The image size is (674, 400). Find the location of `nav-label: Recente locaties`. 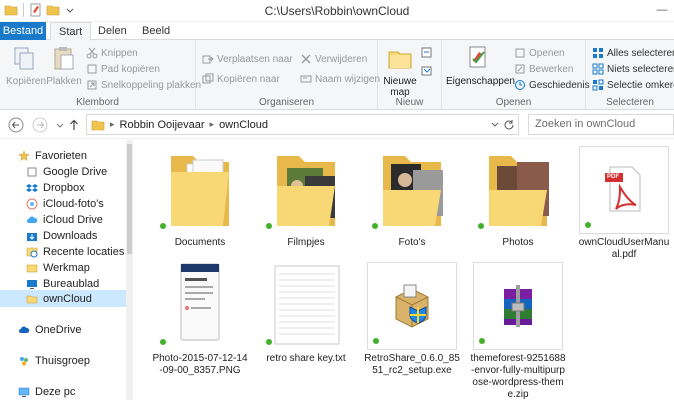

nav-label: Recente locaties is located at coordinates (84, 251).